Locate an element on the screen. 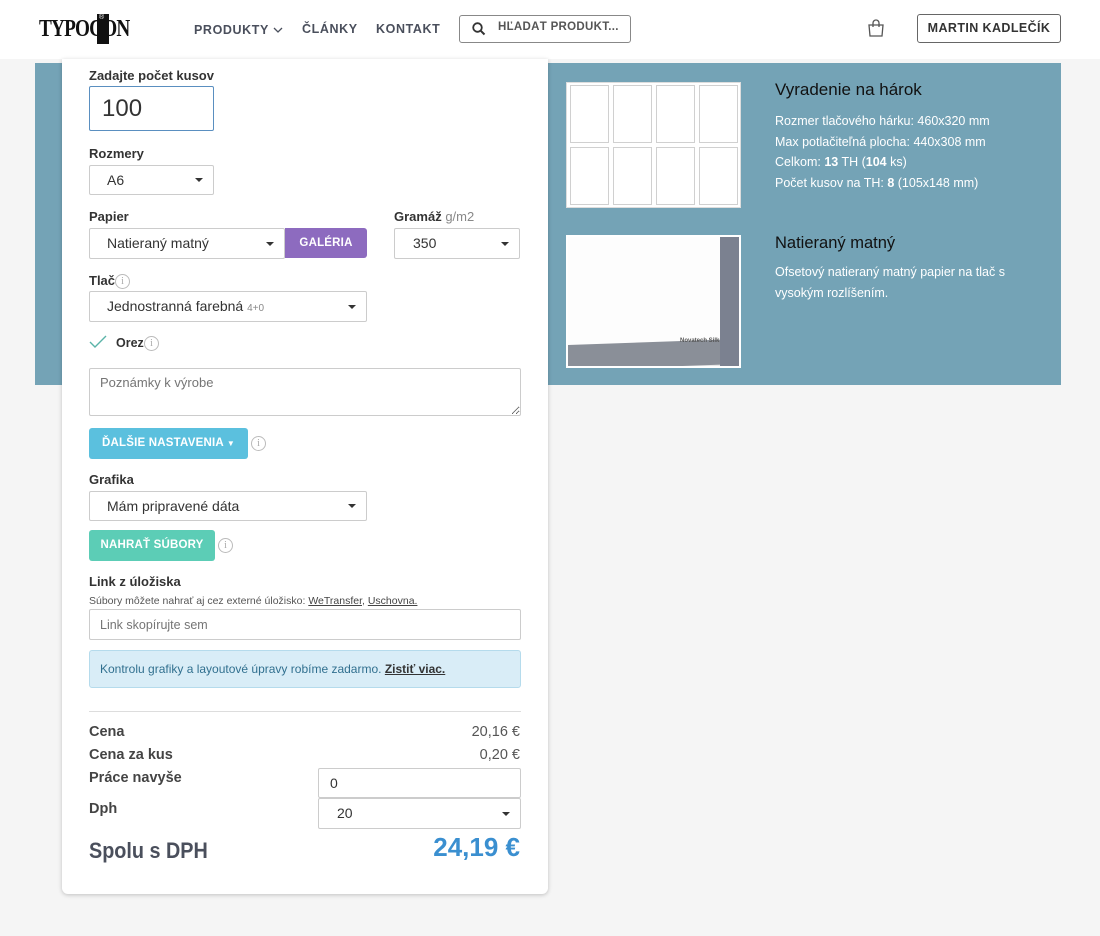  chevron-down-icon is located at coordinates (278, 29).